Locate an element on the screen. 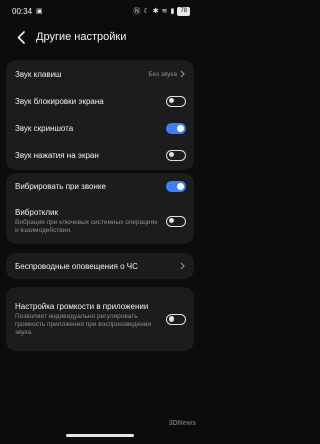  touch-sound-toggle is located at coordinates (176, 155).